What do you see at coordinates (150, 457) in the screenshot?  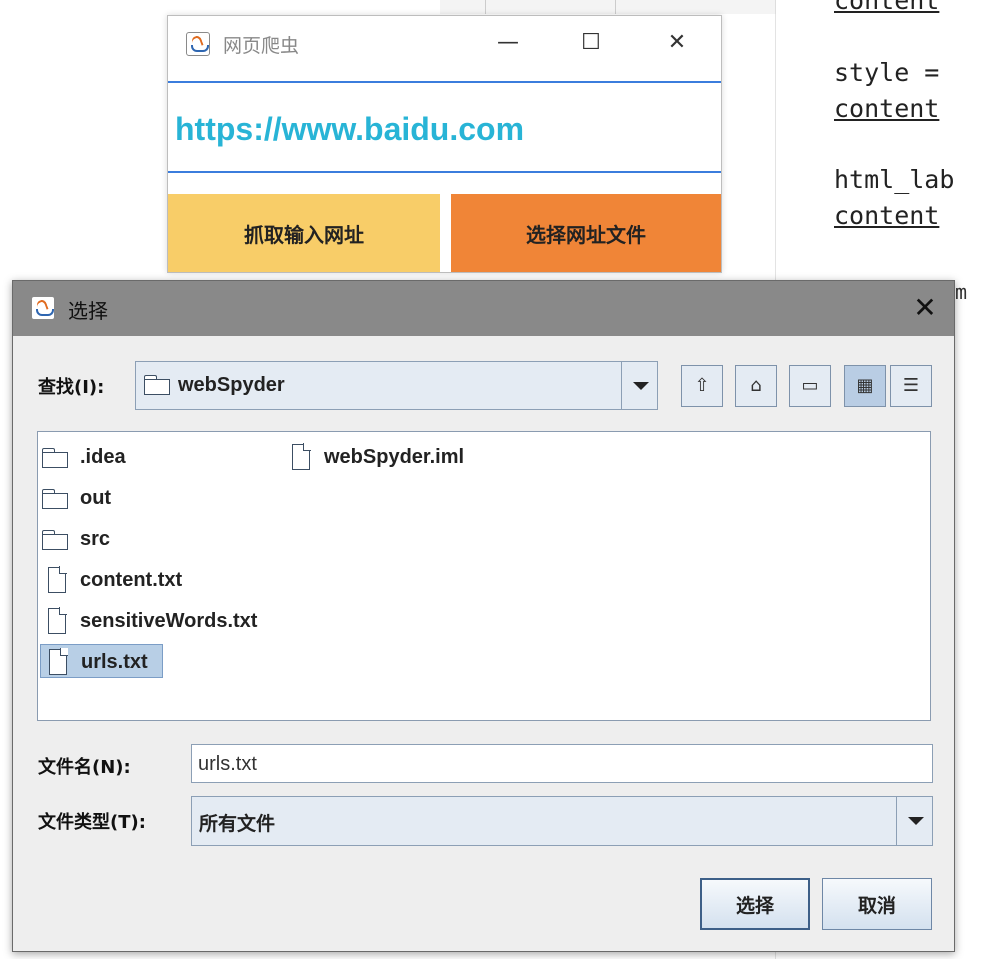 I see `list-item: .idea` at bounding box center [150, 457].